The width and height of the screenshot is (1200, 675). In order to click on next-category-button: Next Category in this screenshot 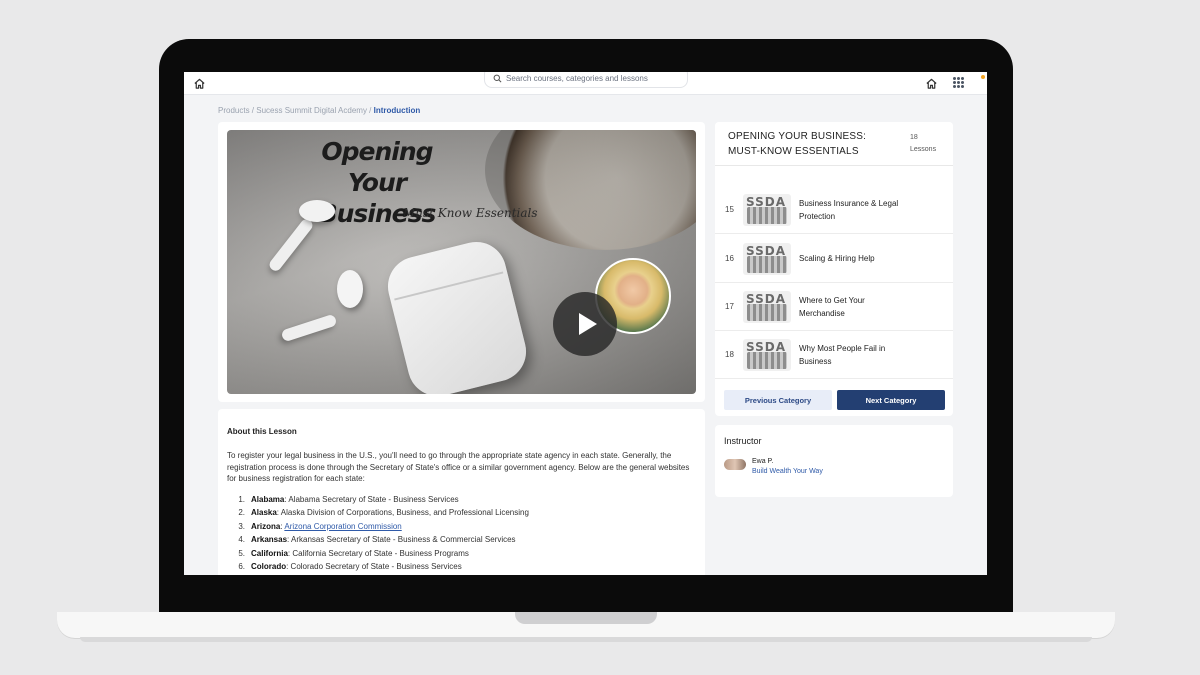, I will do `click(891, 400)`.